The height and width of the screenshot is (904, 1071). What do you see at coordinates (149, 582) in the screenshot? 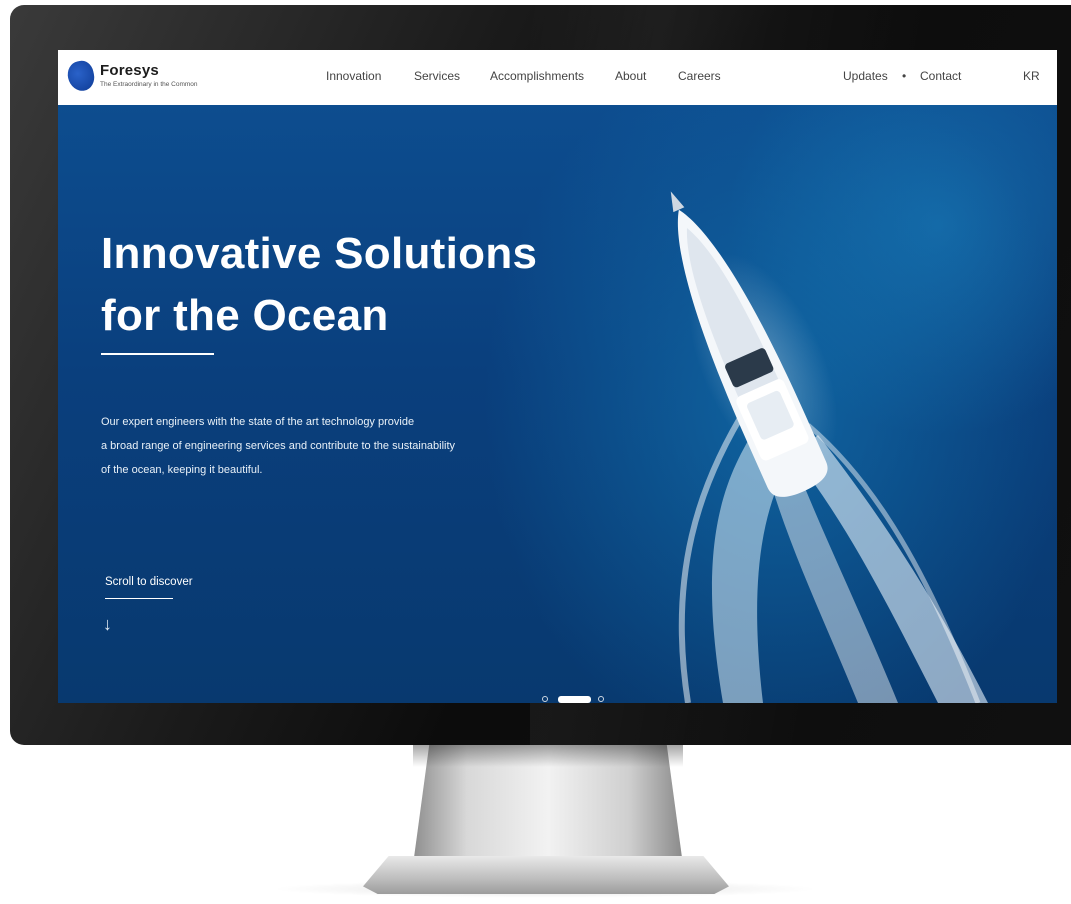
I see `scroll-to-discover-link: Scroll to discover` at bounding box center [149, 582].